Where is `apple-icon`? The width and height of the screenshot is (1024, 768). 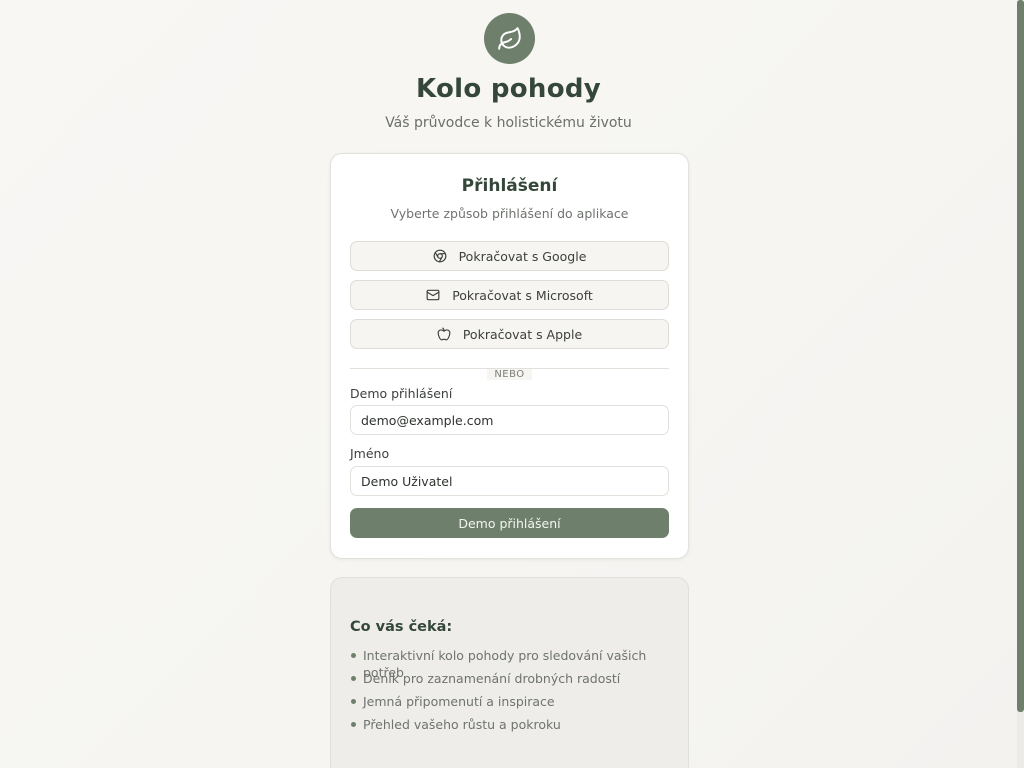
apple-icon is located at coordinates (444, 334).